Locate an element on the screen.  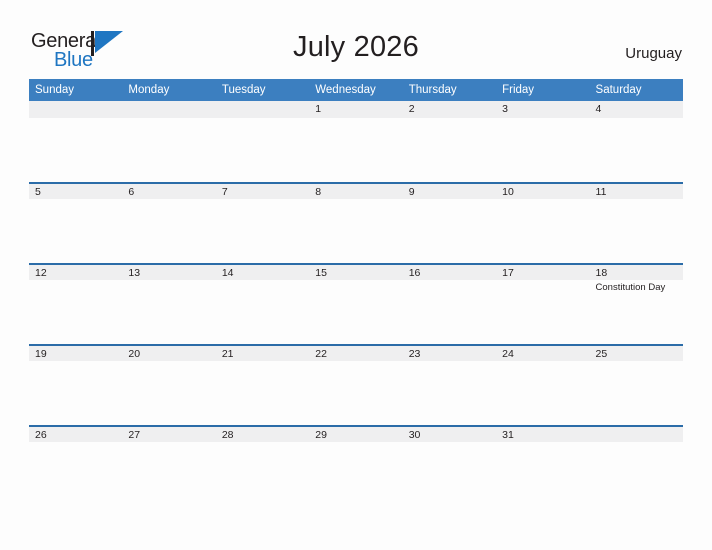
day-number: 14 is located at coordinates (262, 272).